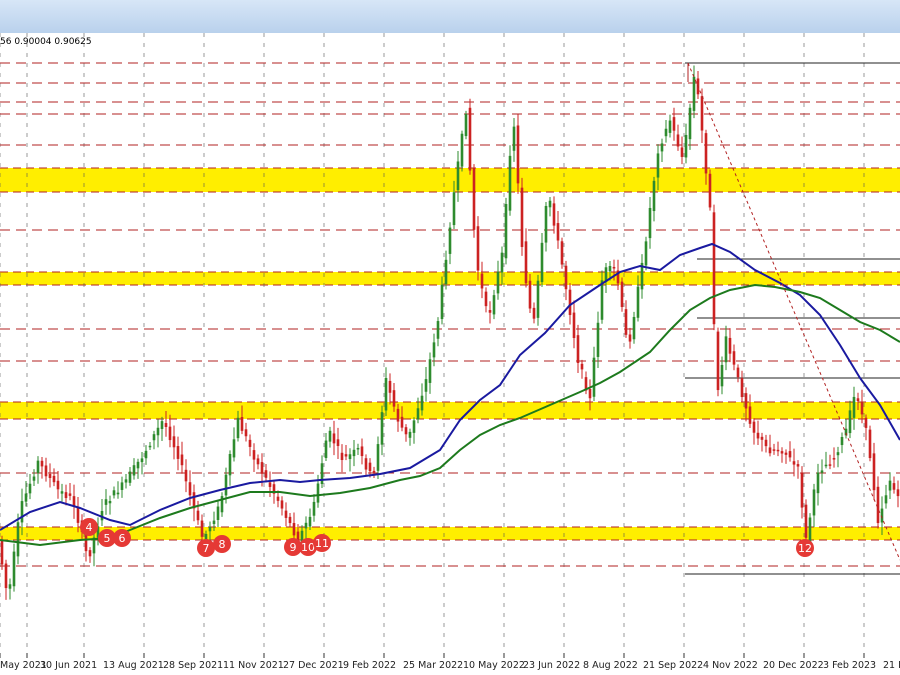  What do you see at coordinates (450, 17) in the screenshot?
I see `window-title-bar` at bounding box center [450, 17].